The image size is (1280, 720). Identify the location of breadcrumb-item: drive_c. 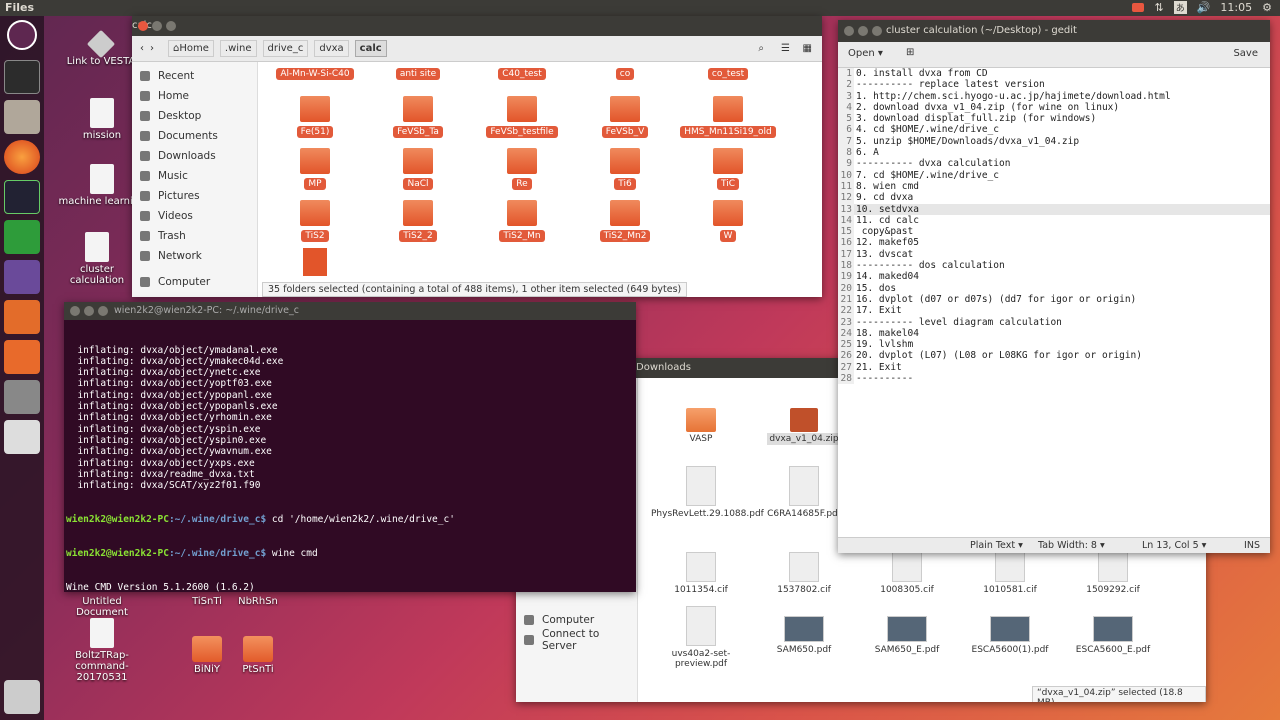
(285, 48).